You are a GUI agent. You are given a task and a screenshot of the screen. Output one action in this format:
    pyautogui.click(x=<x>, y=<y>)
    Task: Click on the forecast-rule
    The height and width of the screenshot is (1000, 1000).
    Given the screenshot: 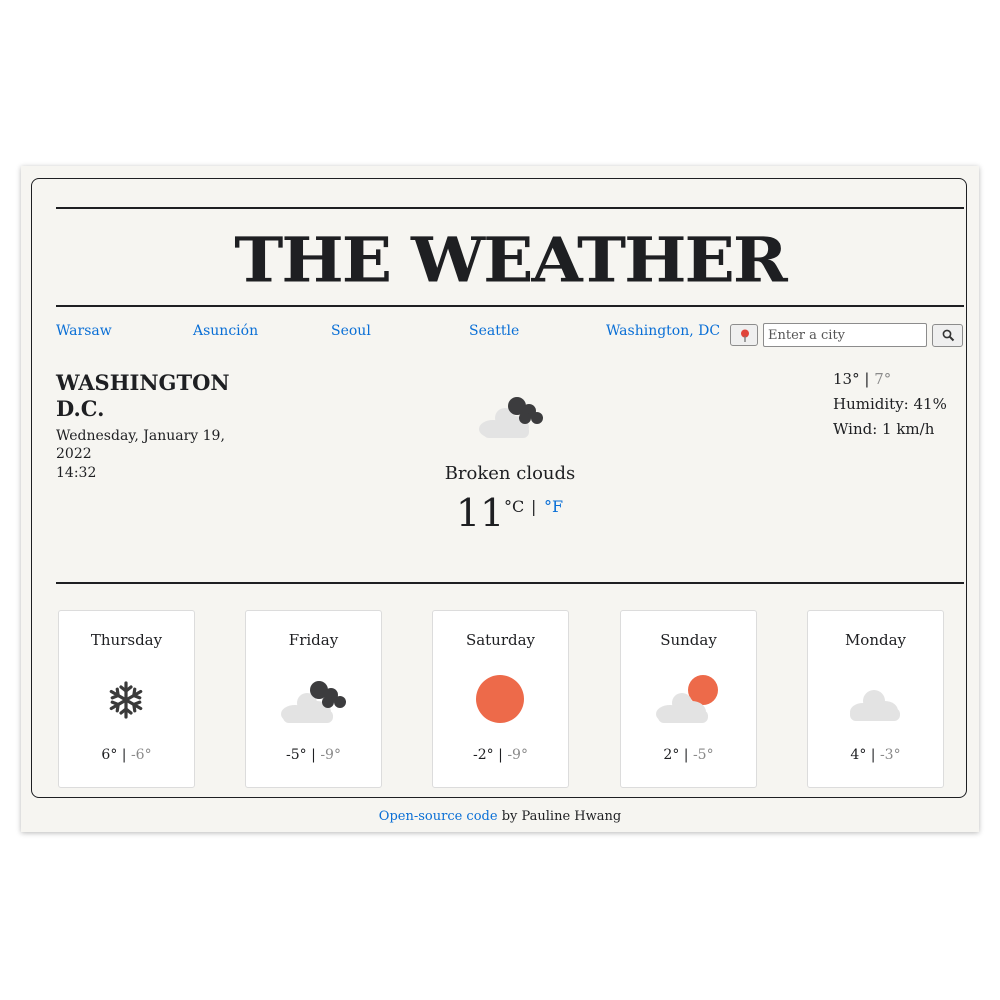 What is the action you would take?
    pyautogui.click(x=510, y=583)
    